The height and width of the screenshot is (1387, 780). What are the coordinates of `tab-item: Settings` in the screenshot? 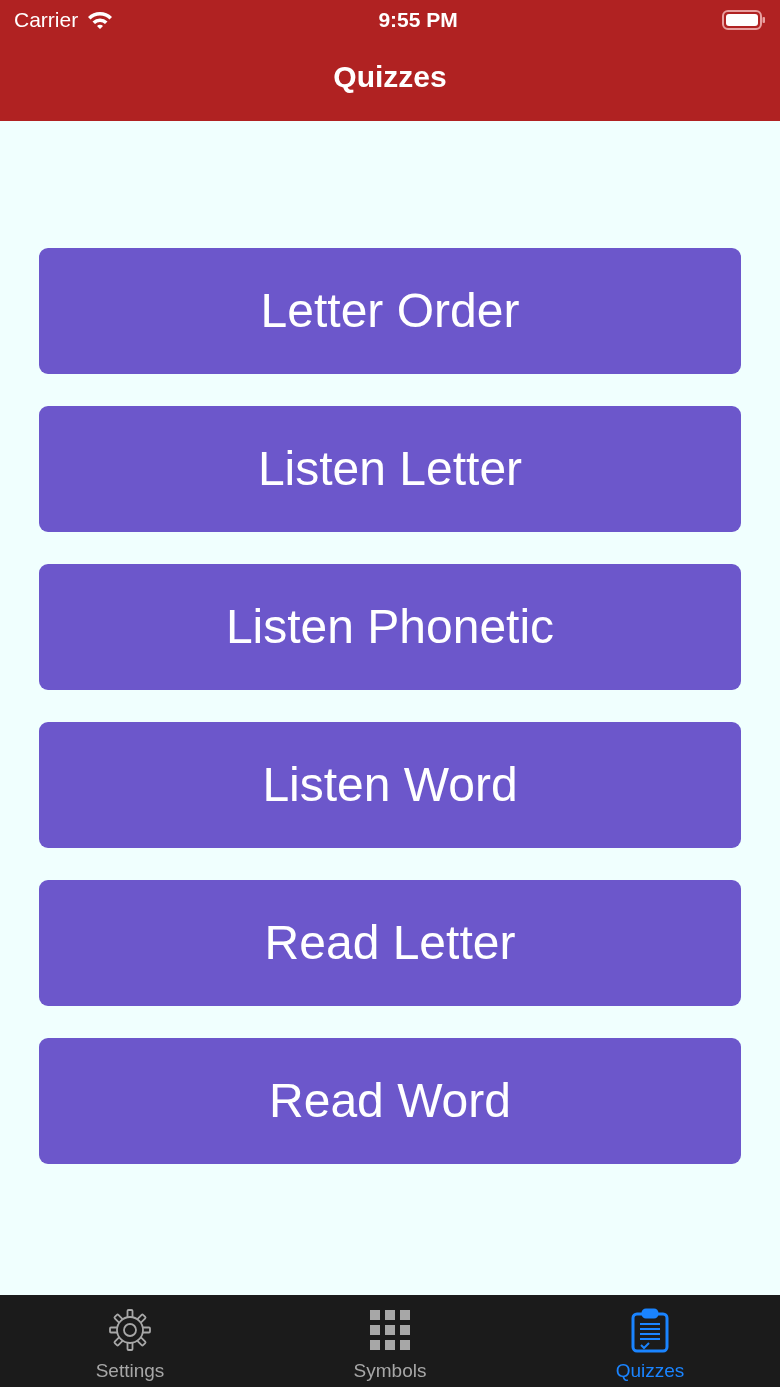 It's located at (130, 1341).